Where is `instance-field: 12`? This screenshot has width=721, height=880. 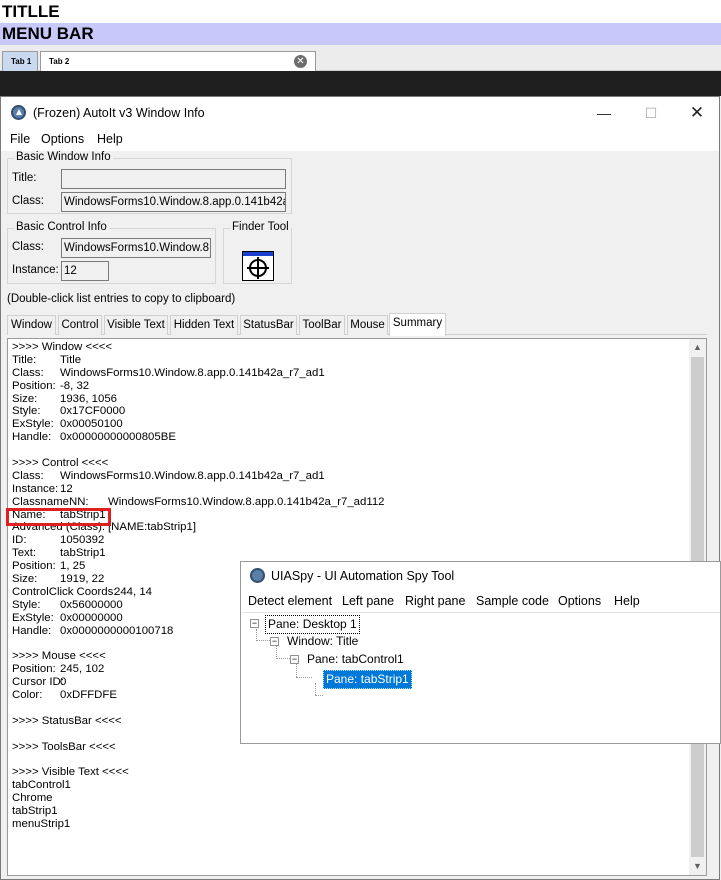
instance-field: 12 is located at coordinates (85, 271).